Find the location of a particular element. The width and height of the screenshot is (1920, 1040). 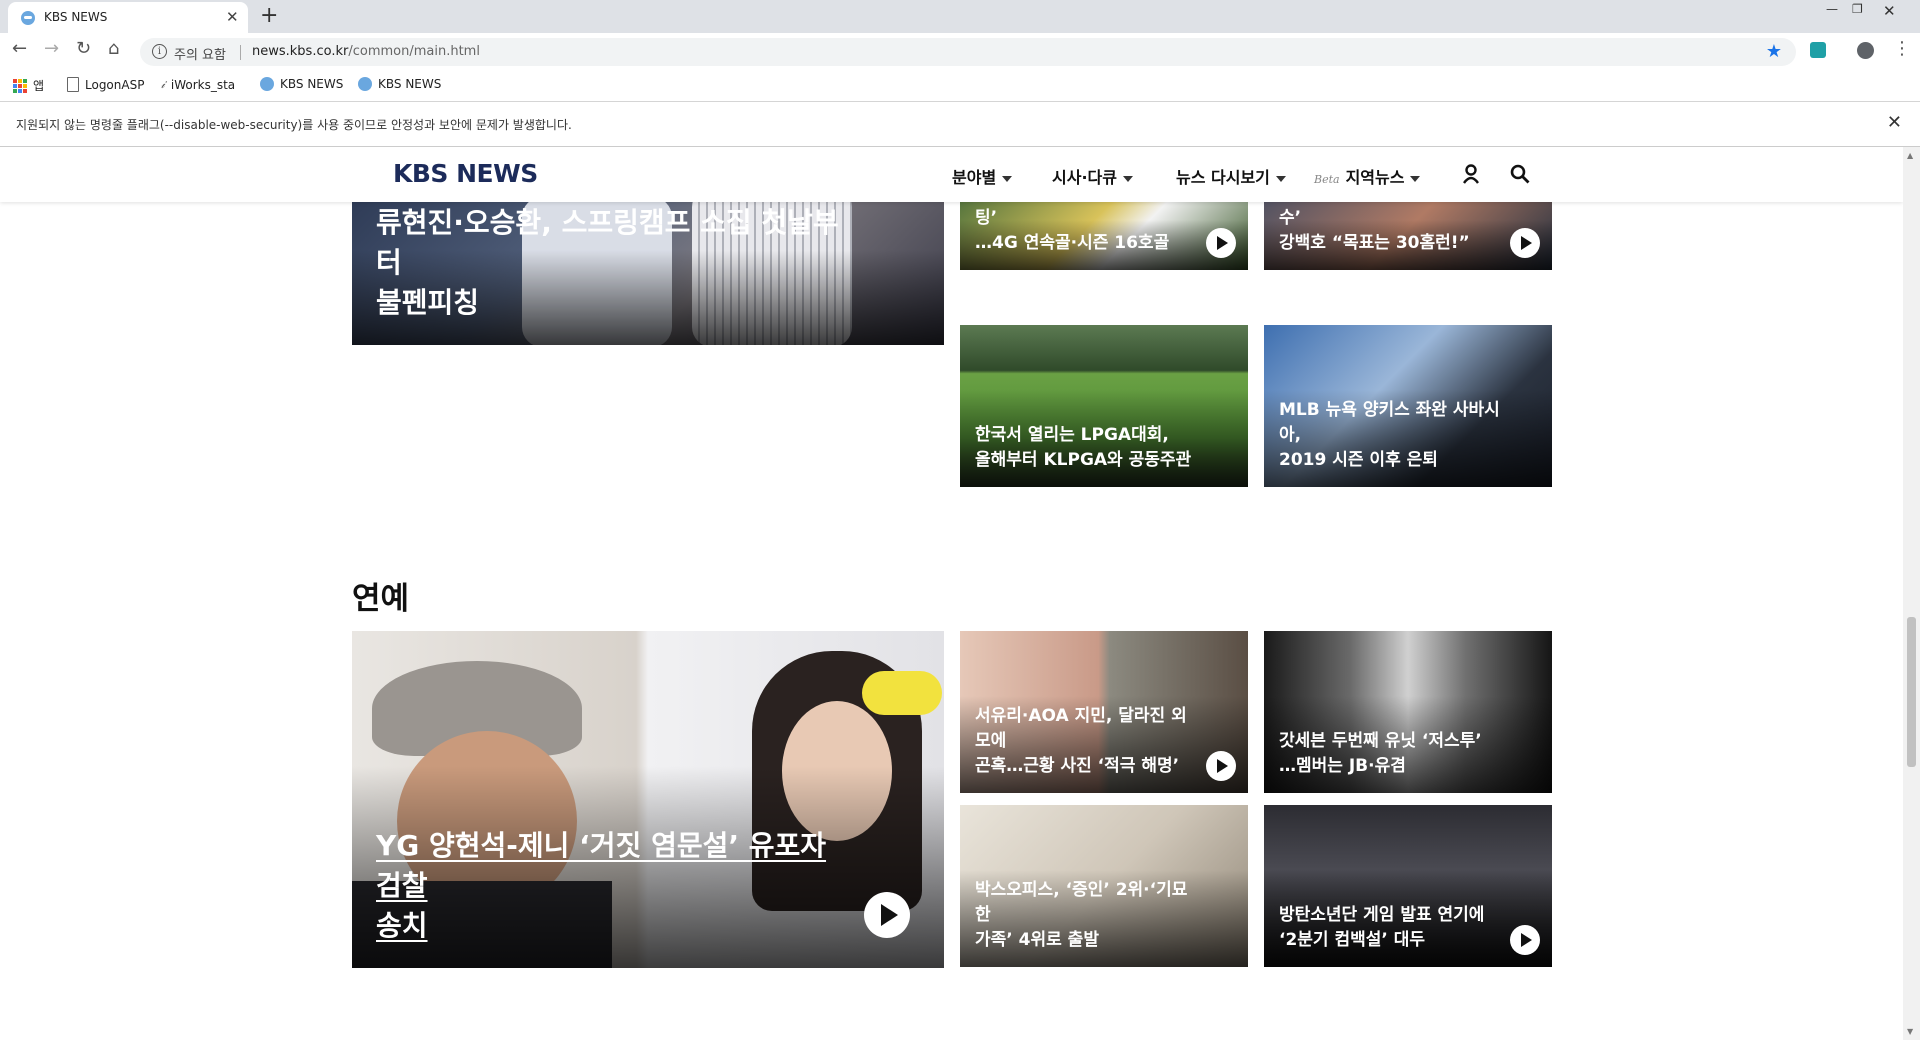

news-card-entertainment-4: 방탄소년단 게임 발표 연기에 ‘2분기 컴백설’ 대두 is located at coordinates (1408, 886).